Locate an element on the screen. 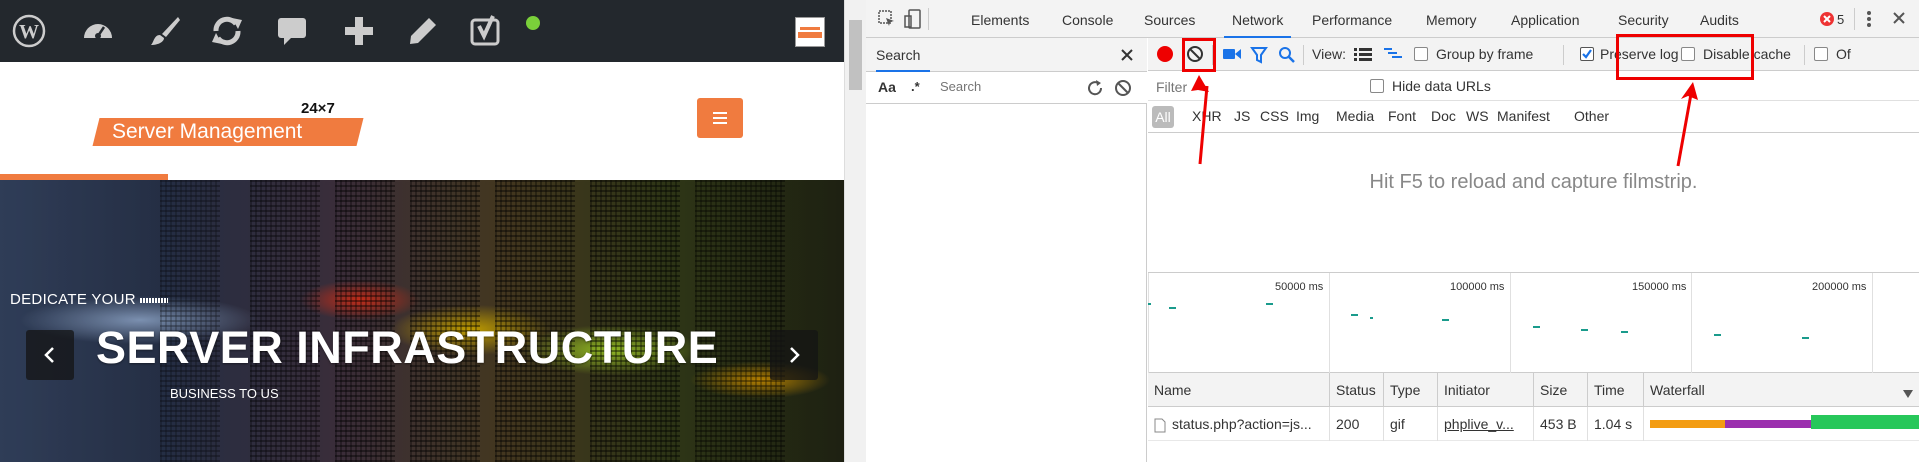 Image resolution: width=1919 pixels, height=462 pixels. new-plus-icon is located at coordinates (359, 31).